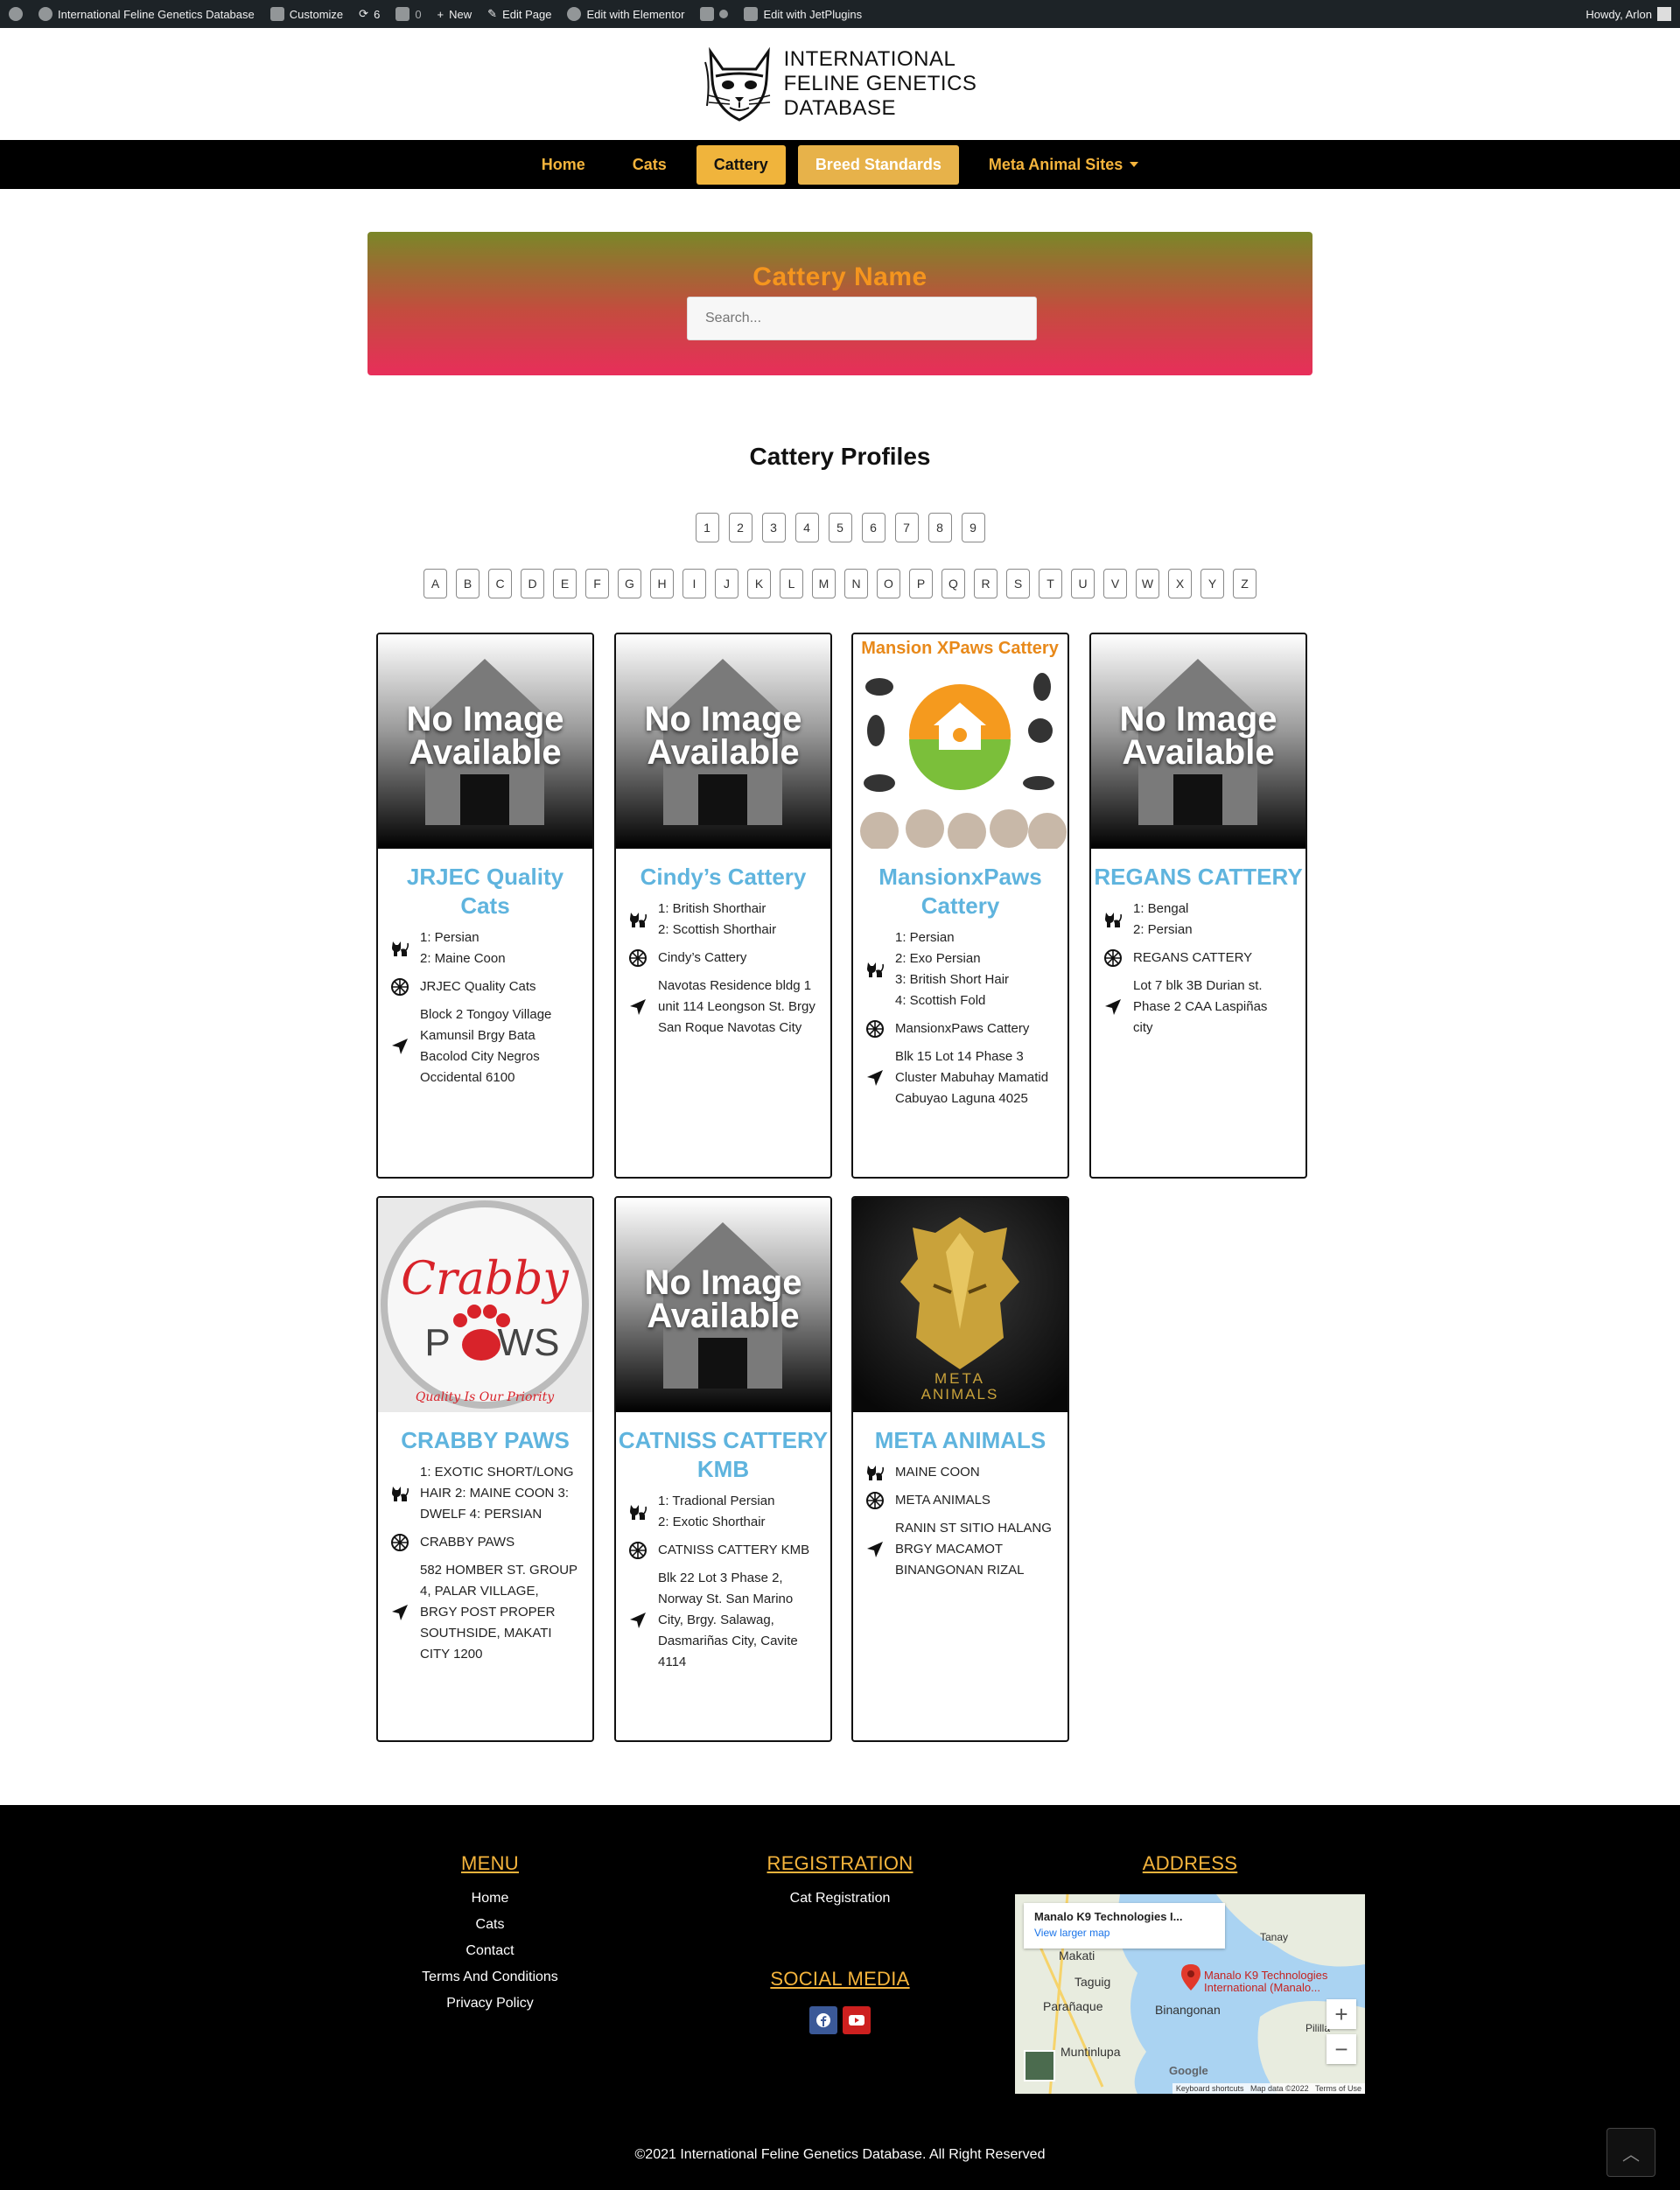 The width and height of the screenshot is (1680, 2190). Describe the element at coordinates (455, 15) in the screenshot. I see `admin-new: + New` at that location.